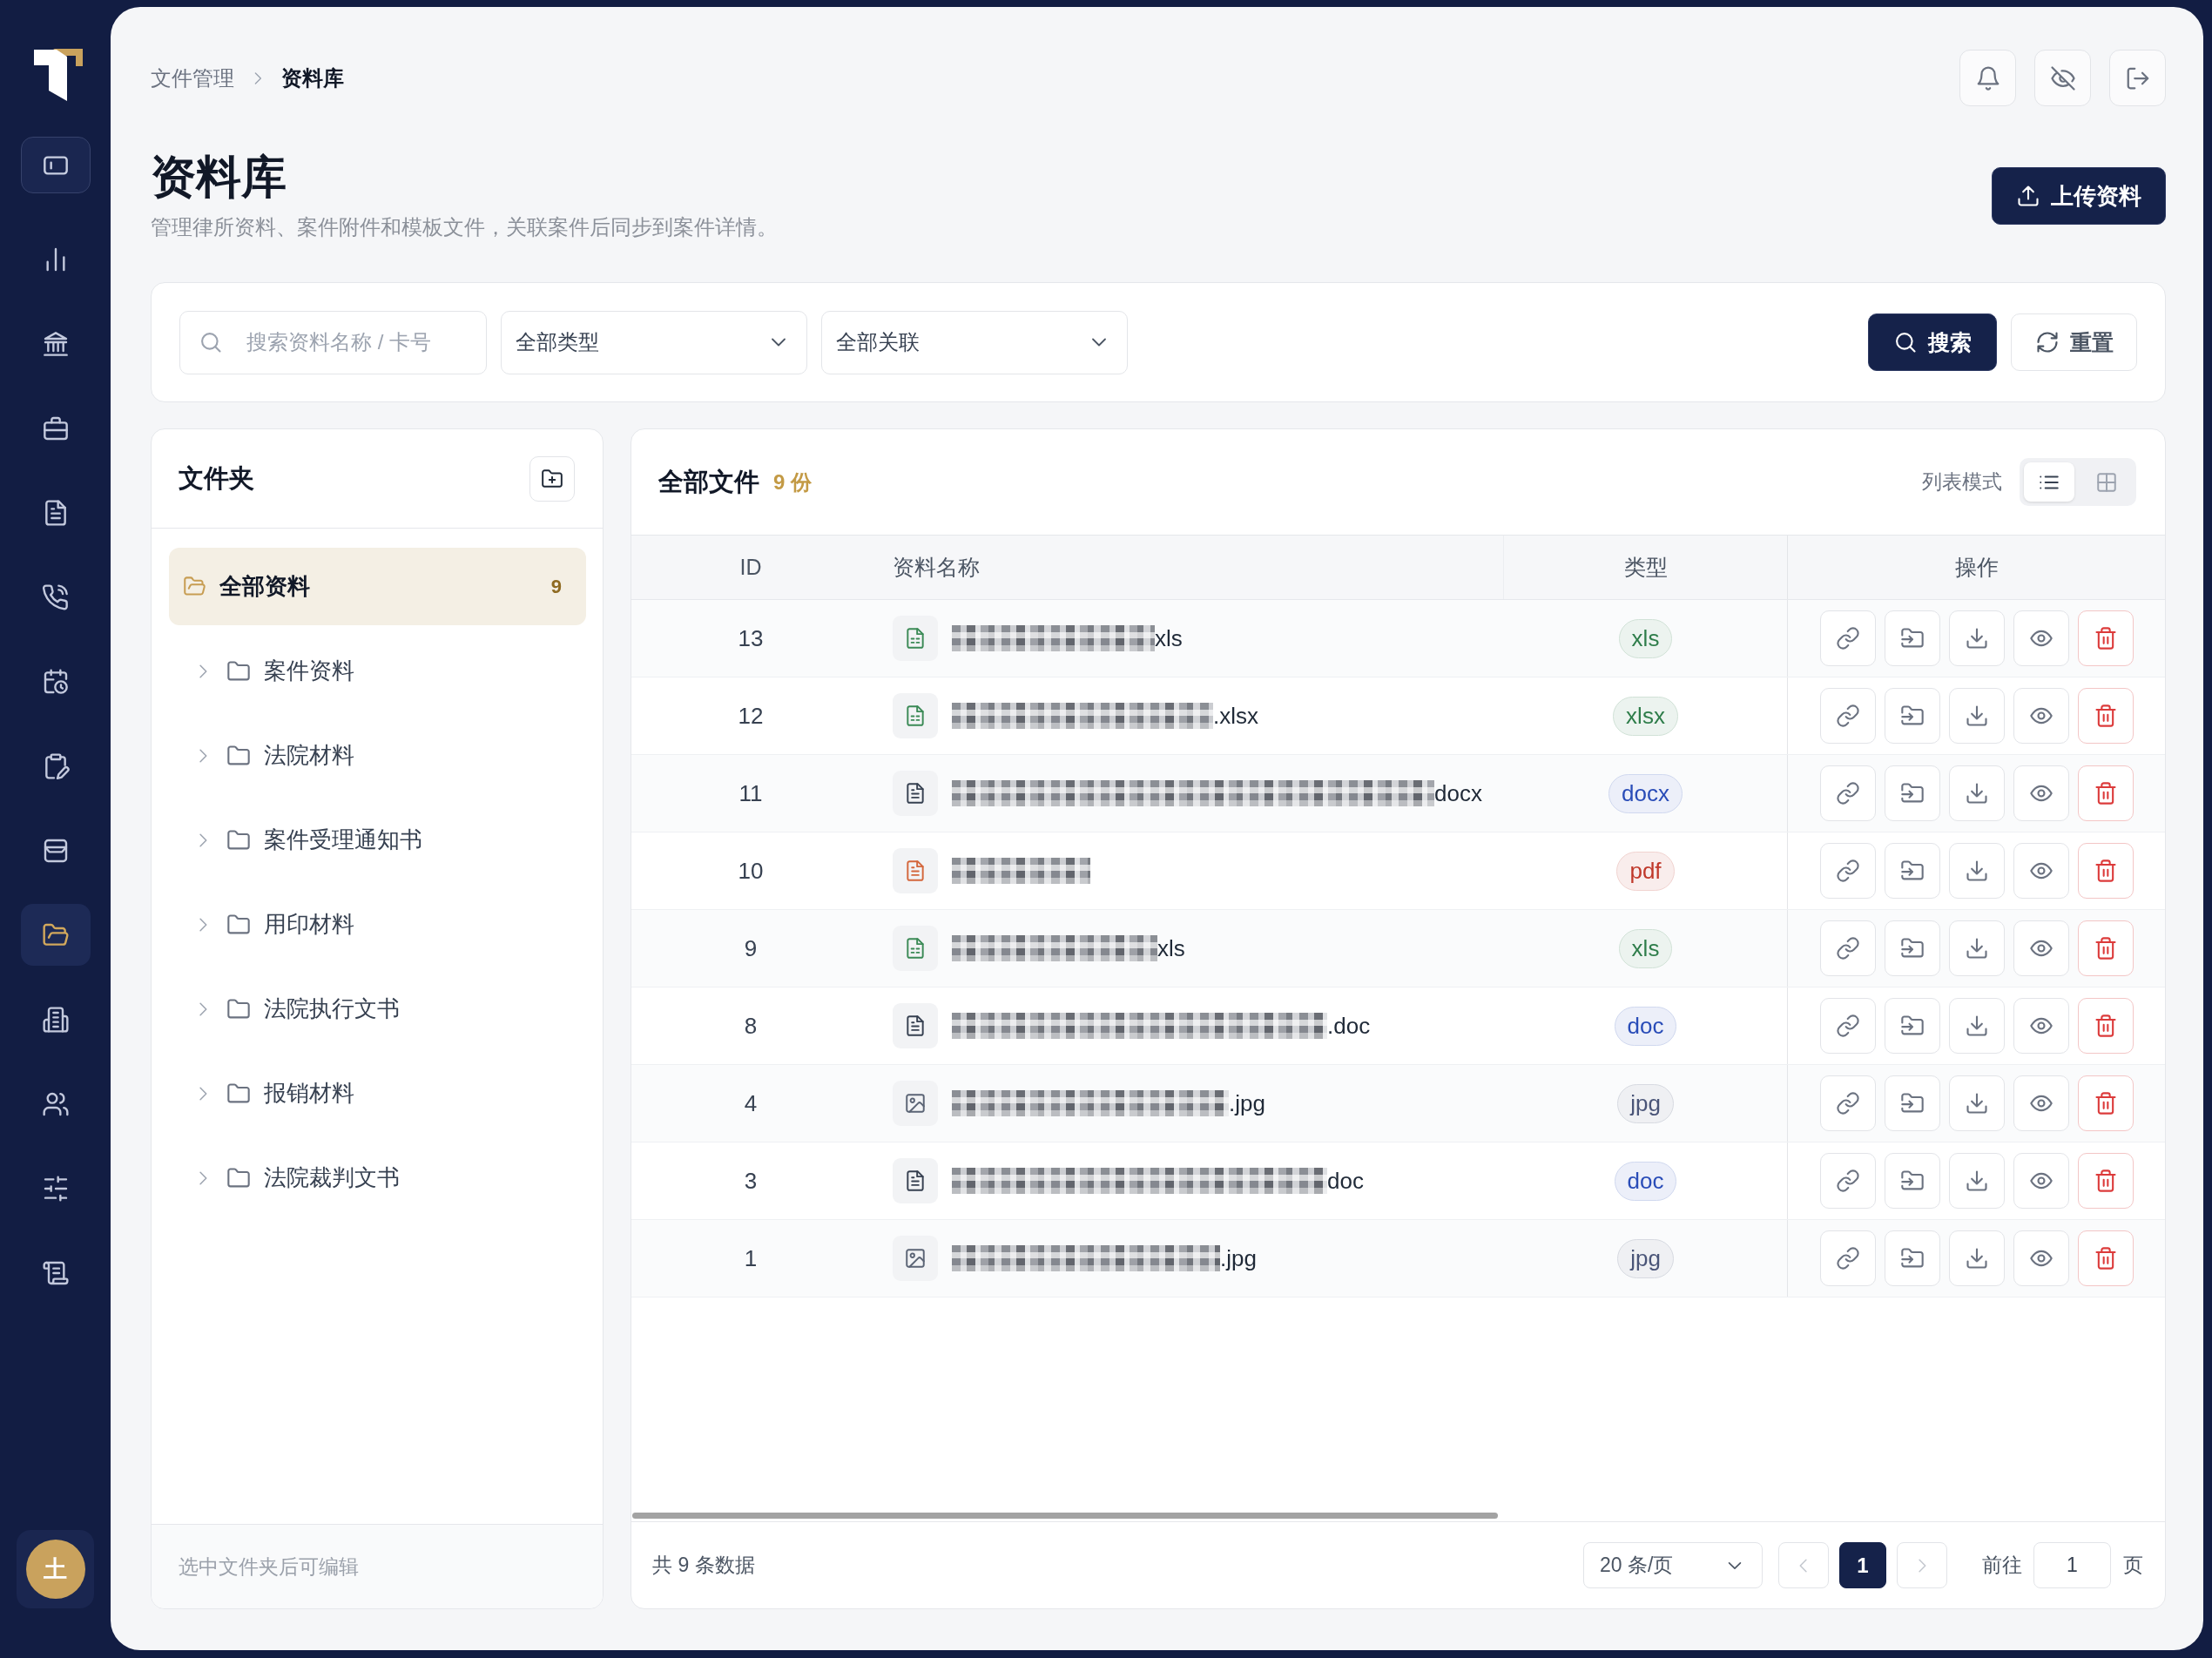  Describe the element at coordinates (915, 871) in the screenshot. I see `pdf-file-icon` at that location.